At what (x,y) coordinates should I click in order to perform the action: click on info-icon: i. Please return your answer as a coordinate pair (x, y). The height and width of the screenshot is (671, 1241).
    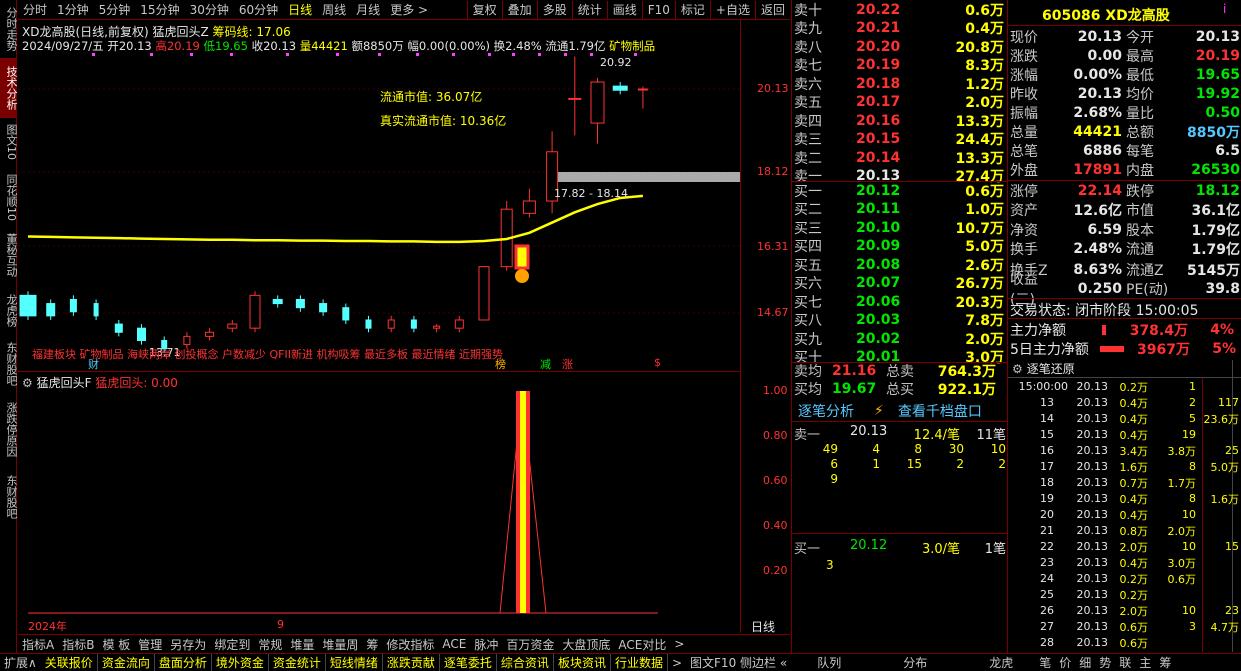
    Looking at the image, I should click on (1224, 9).